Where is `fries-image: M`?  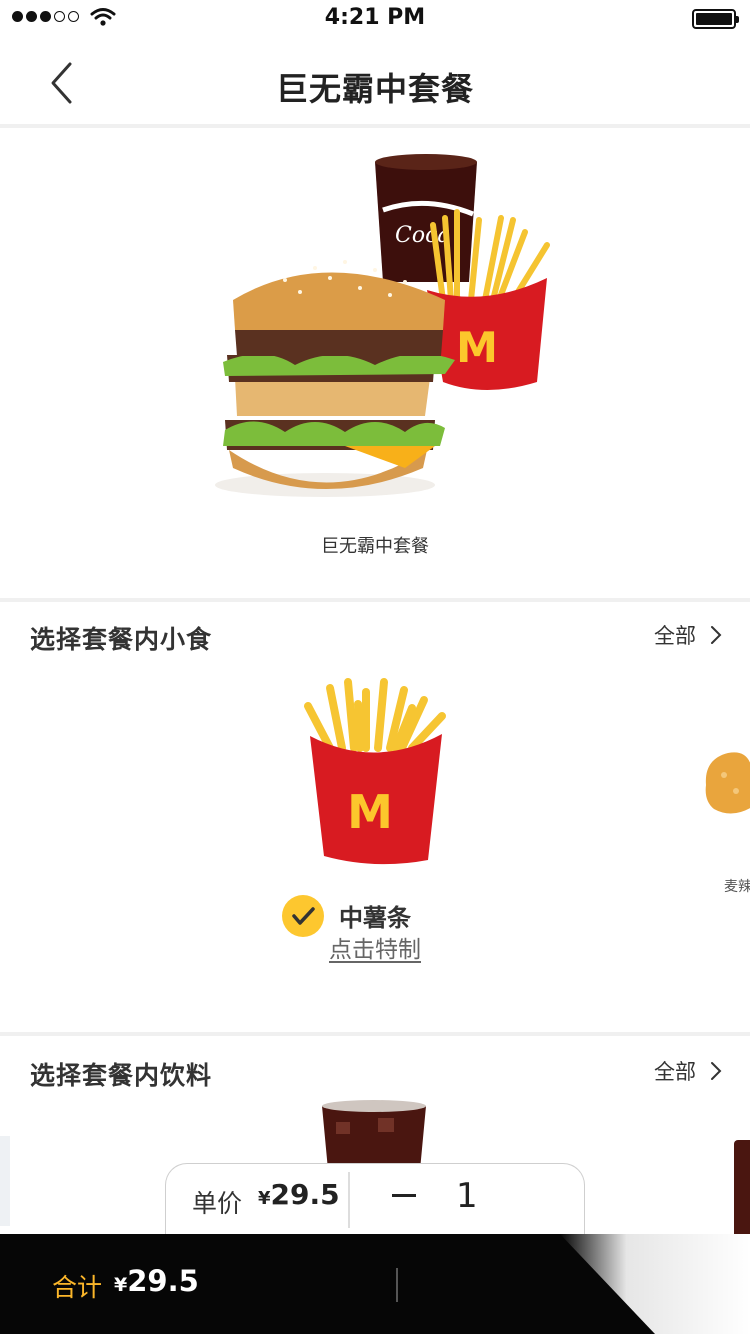
fries-image: M is located at coordinates (375, 773).